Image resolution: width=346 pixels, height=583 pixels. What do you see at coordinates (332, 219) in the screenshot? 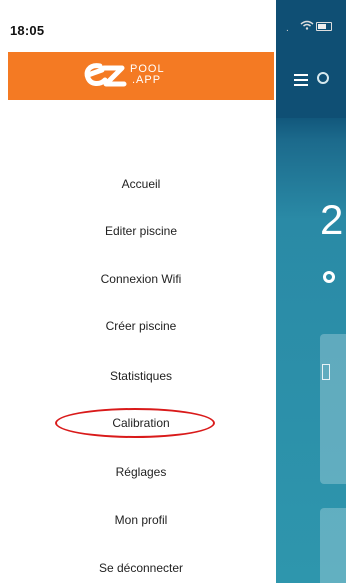
I see `main-value: 2` at bounding box center [332, 219].